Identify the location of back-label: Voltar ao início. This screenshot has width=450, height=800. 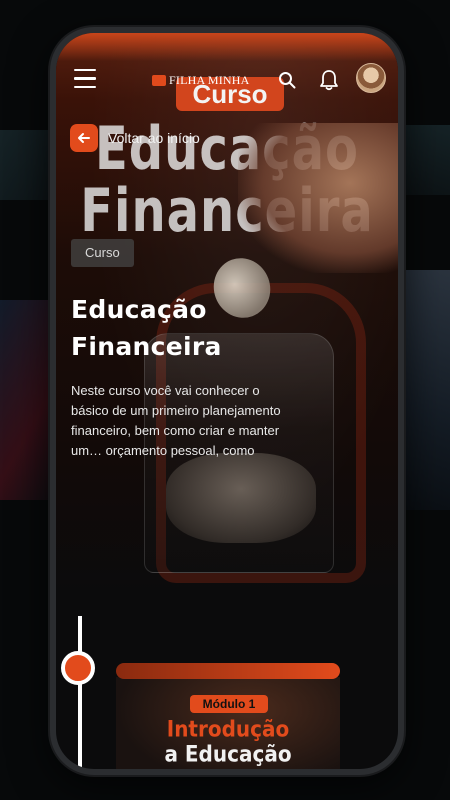
(154, 138).